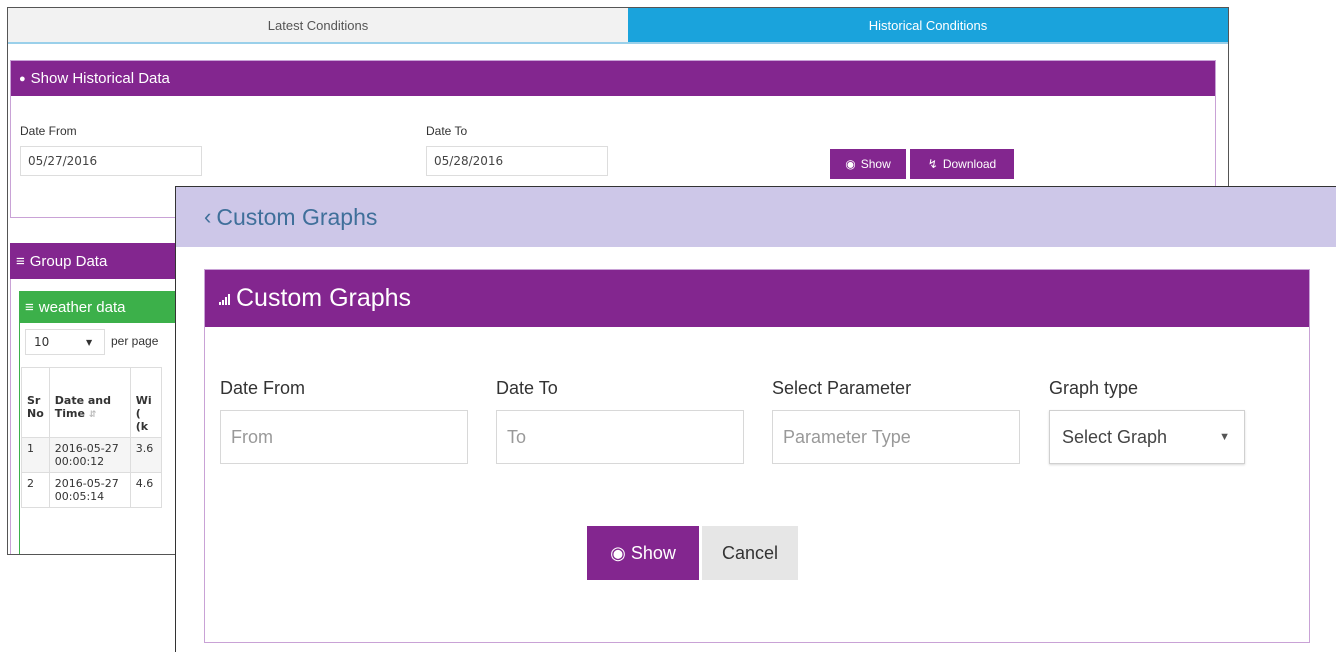  I want to click on tab-latest-conditions: Latest Conditions, so click(318, 25).